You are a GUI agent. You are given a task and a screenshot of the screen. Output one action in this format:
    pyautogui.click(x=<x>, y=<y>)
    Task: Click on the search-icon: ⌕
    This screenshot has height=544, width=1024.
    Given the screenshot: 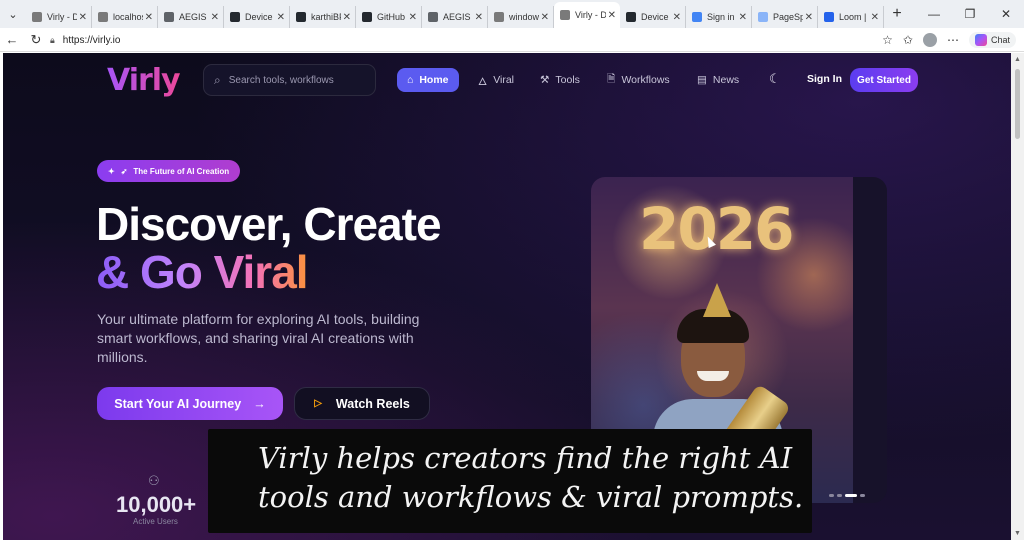 What is the action you would take?
    pyautogui.click(x=217, y=79)
    